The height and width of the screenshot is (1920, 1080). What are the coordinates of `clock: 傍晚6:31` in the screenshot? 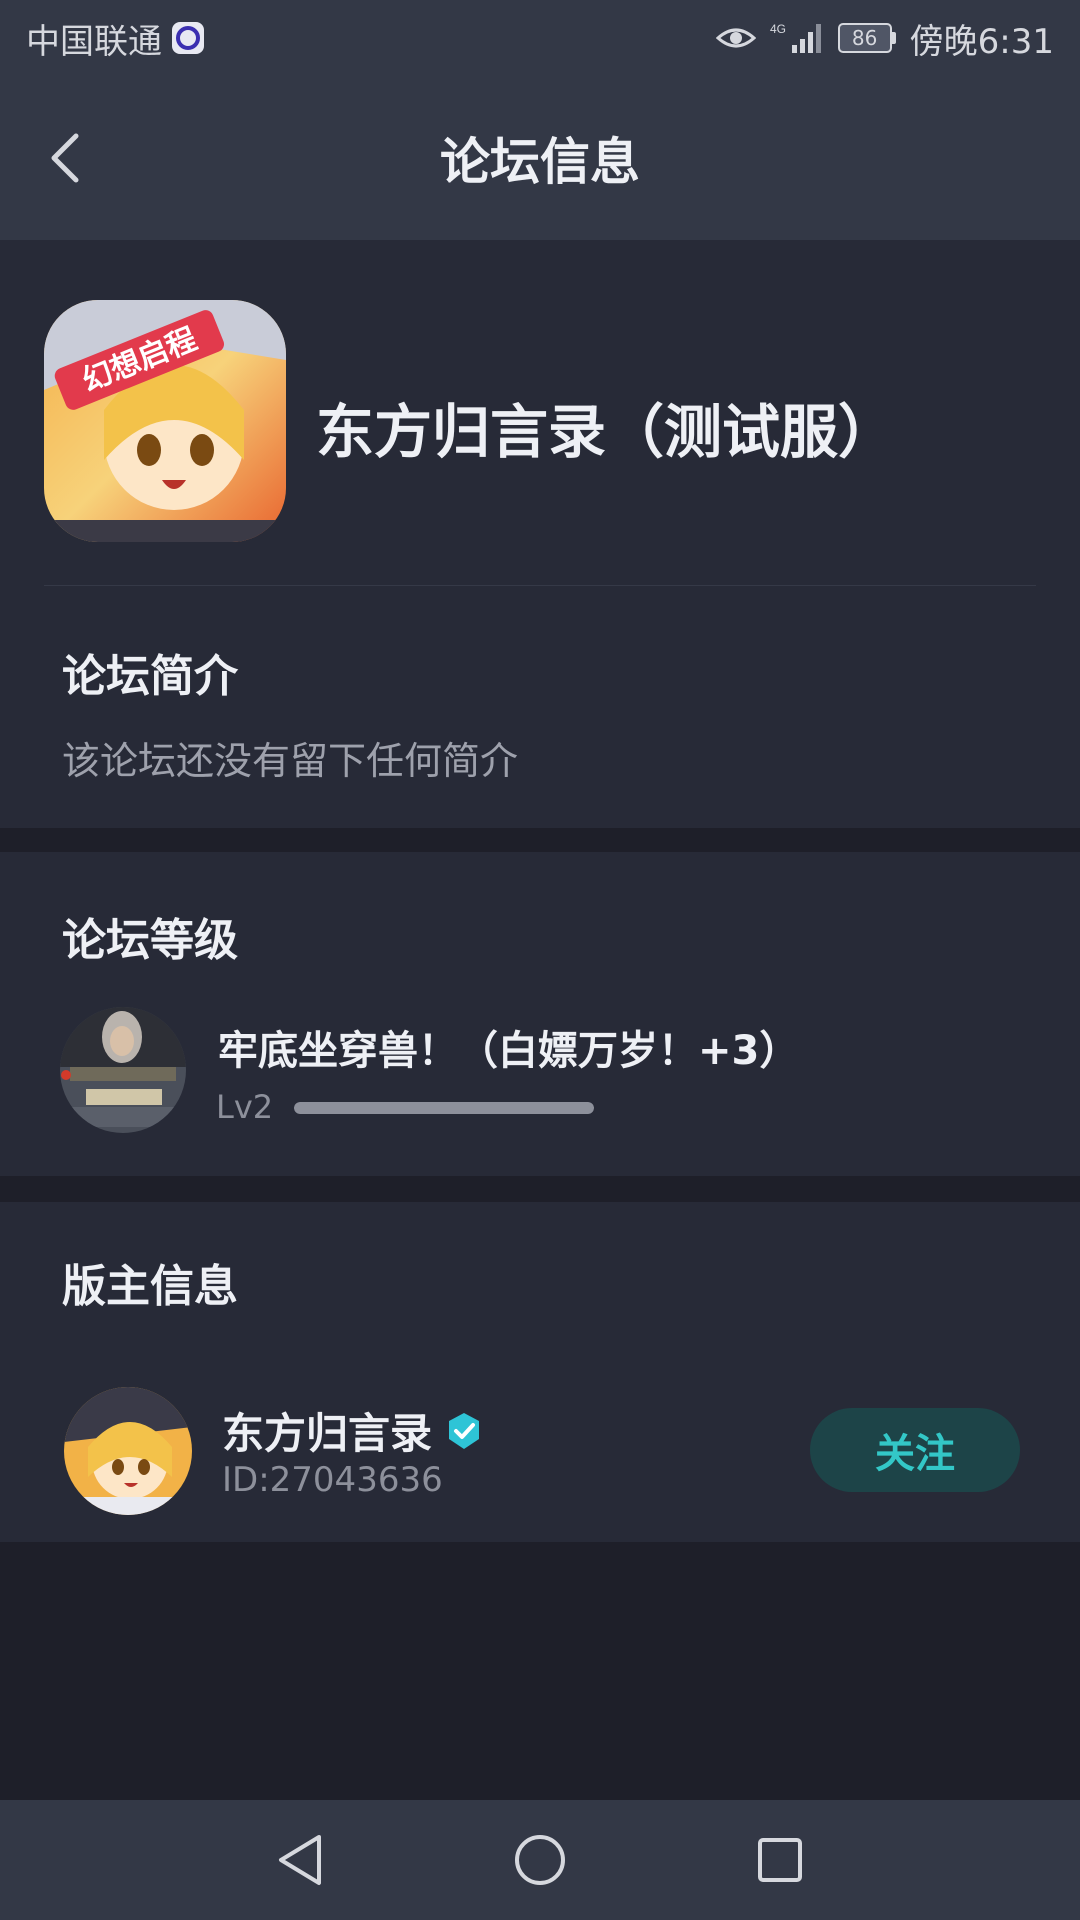 It's located at (981, 41).